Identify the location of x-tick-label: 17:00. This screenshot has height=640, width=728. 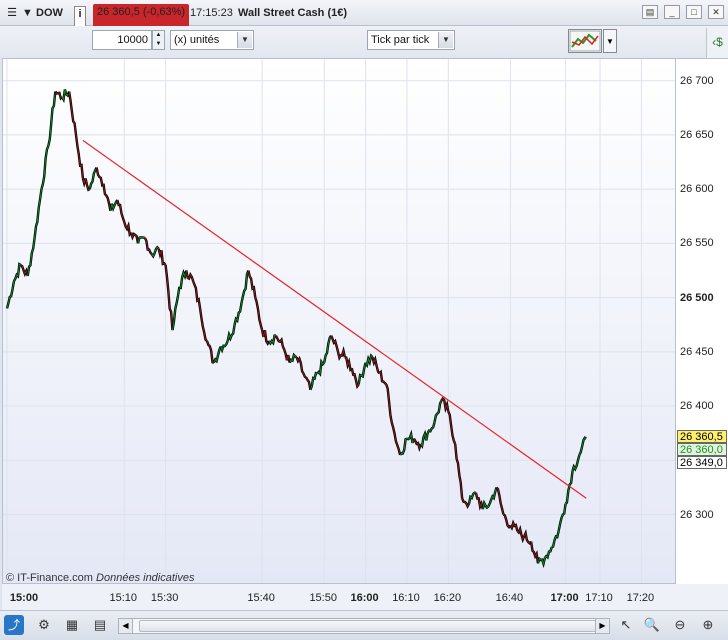
(564, 598).